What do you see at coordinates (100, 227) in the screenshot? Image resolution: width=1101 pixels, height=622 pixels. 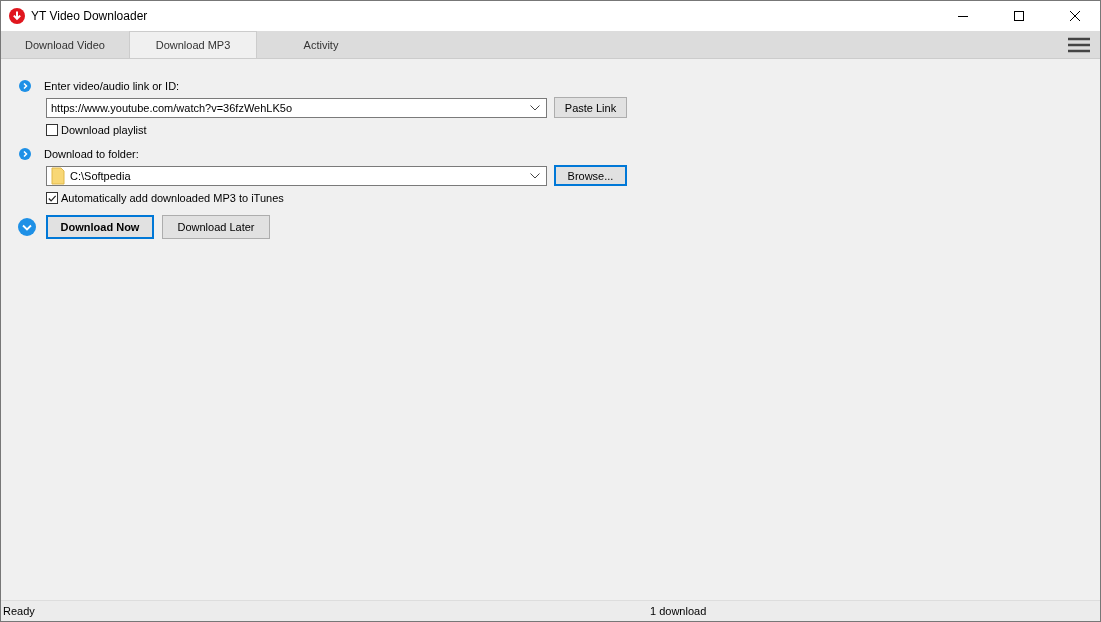 I see `download-button: Download Now` at bounding box center [100, 227].